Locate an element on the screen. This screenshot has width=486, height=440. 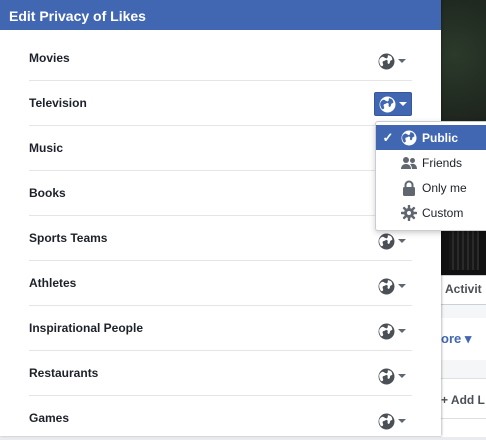
likes-row-games: Games is located at coordinates (220, 418).